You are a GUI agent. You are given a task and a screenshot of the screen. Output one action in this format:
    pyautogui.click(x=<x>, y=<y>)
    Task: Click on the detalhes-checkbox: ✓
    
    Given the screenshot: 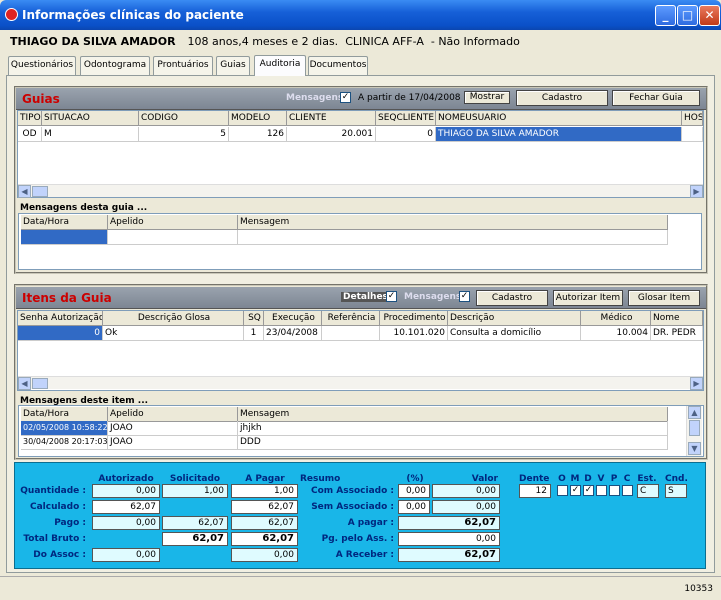 What is the action you would take?
    pyautogui.click(x=391, y=296)
    